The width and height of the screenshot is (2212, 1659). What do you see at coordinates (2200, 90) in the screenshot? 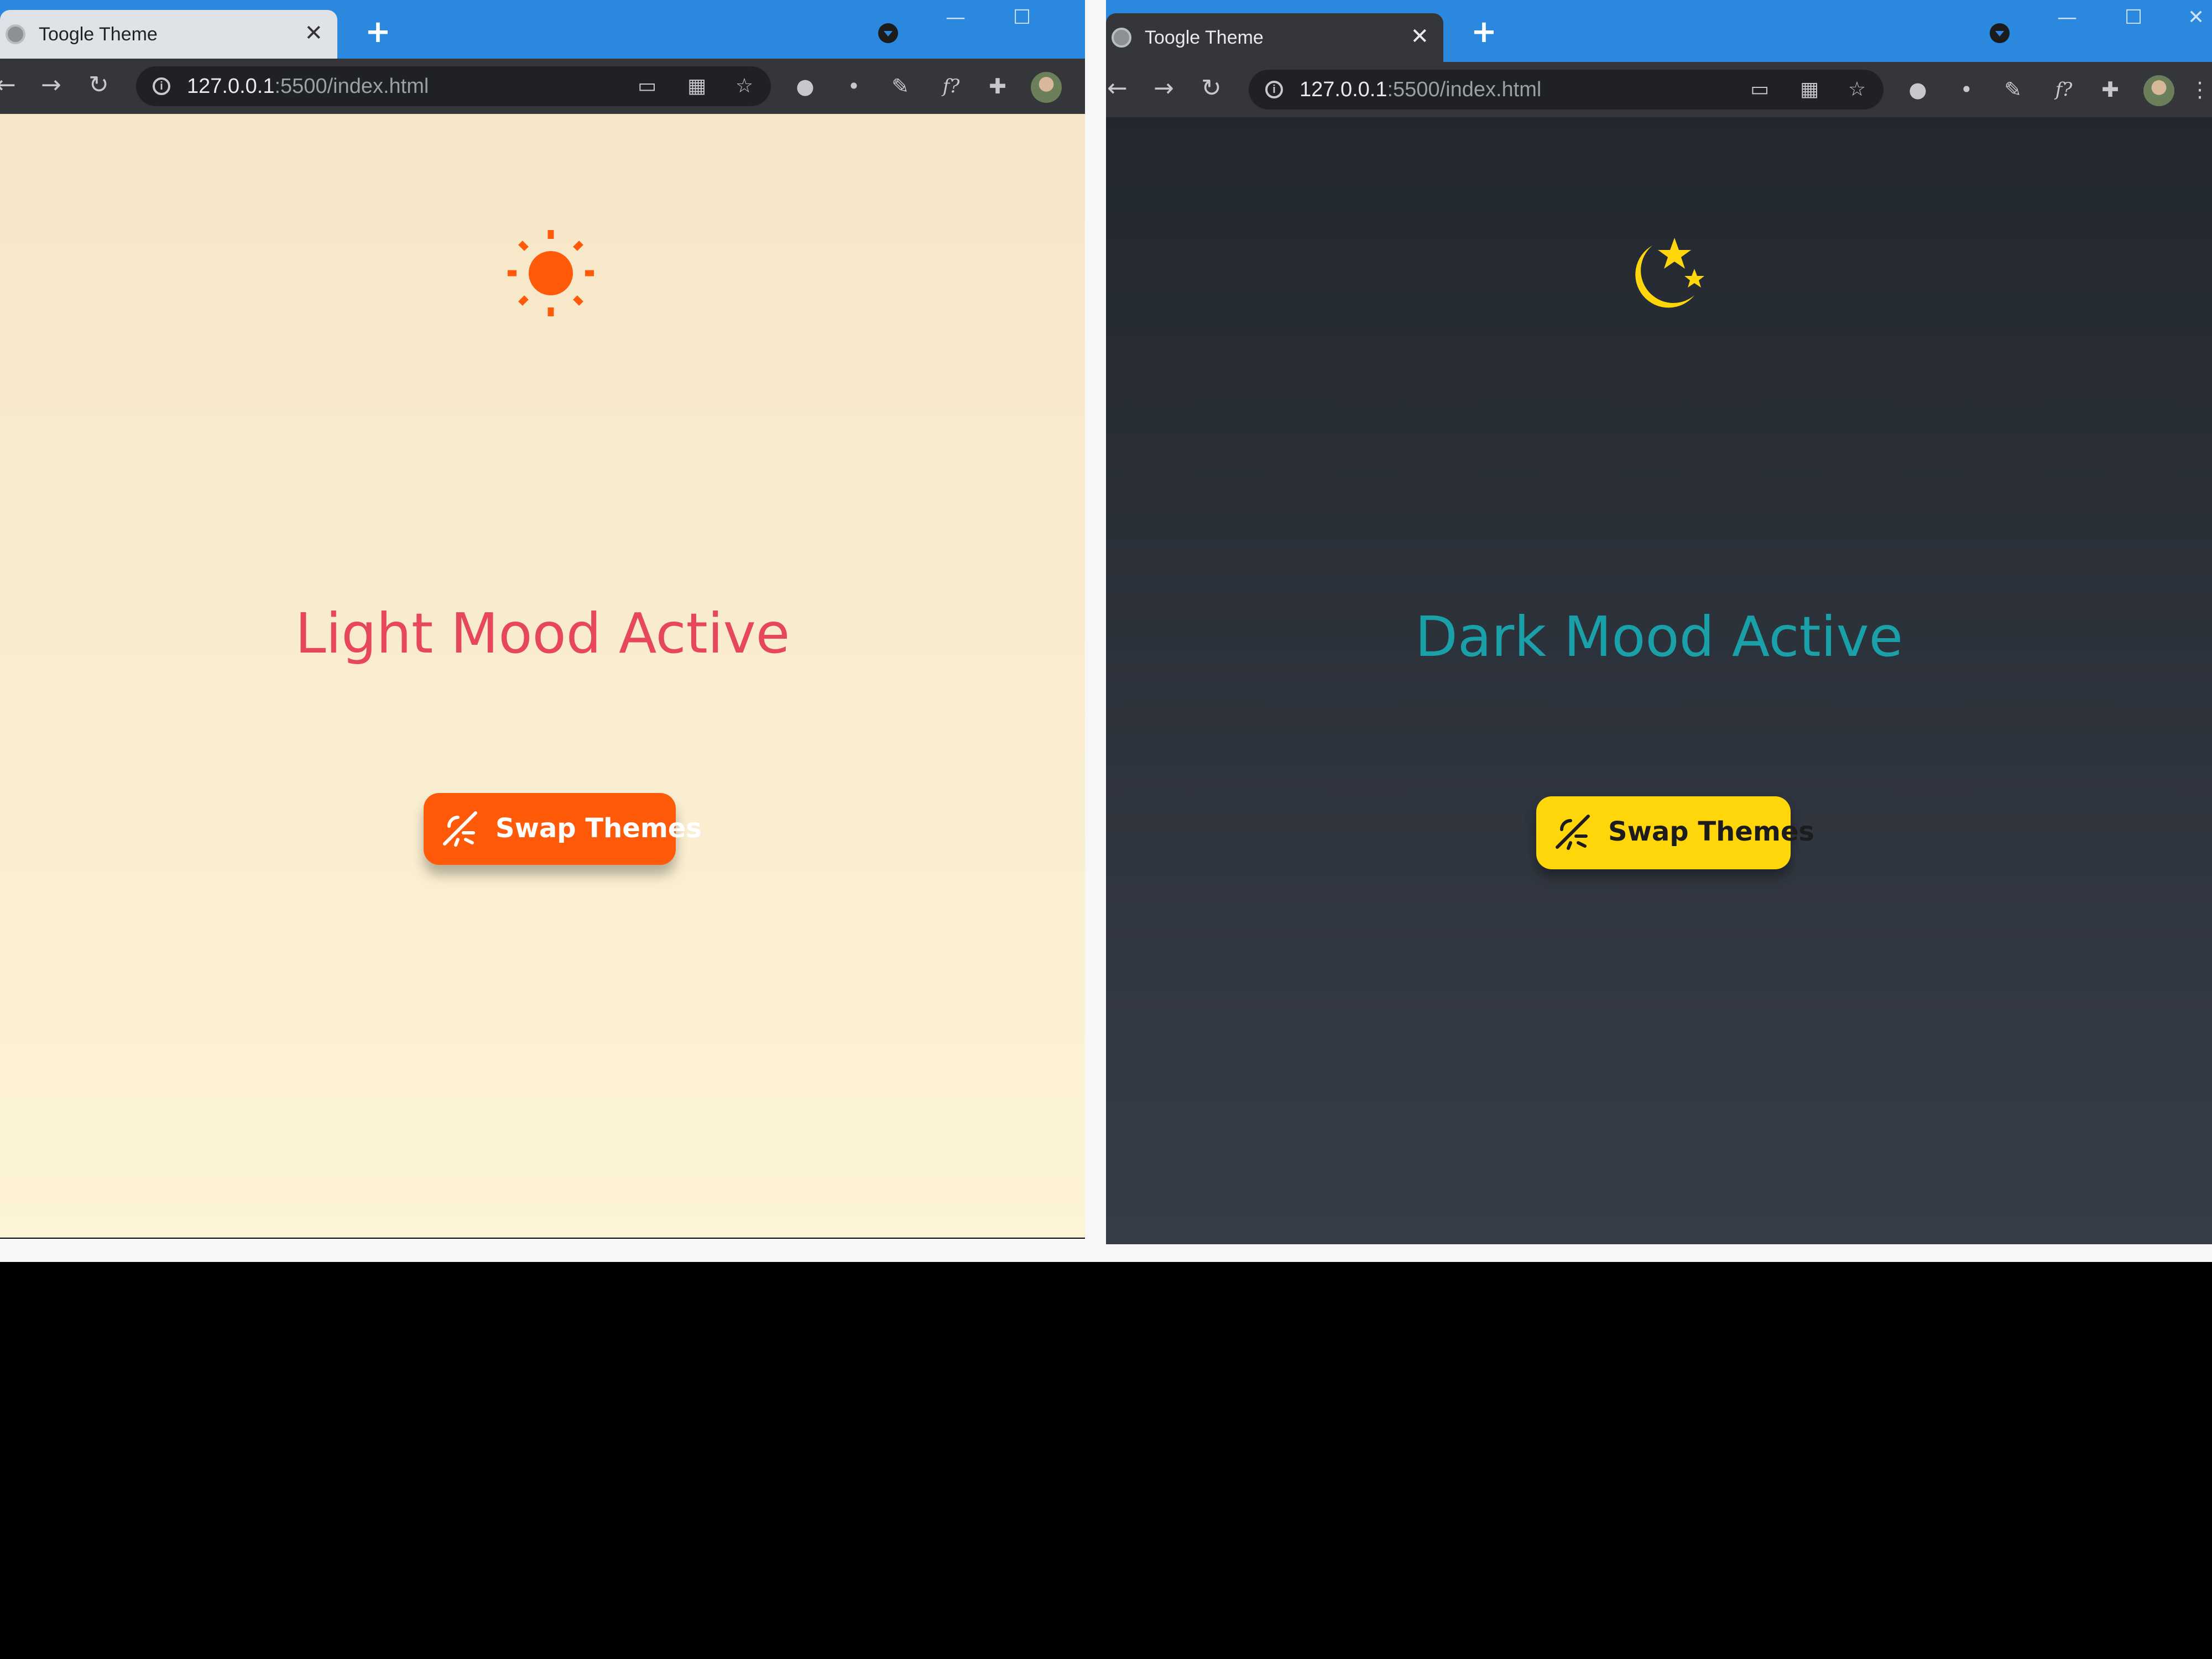
I see `browser-menu-icon: ⋮` at bounding box center [2200, 90].